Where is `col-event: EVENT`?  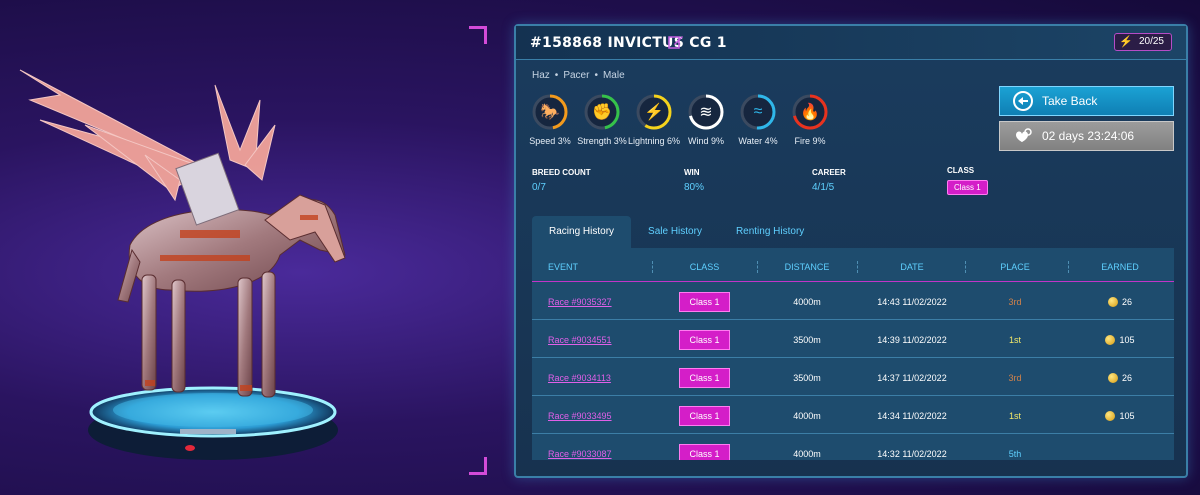 col-event: EVENT is located at coordinates (563, 267).